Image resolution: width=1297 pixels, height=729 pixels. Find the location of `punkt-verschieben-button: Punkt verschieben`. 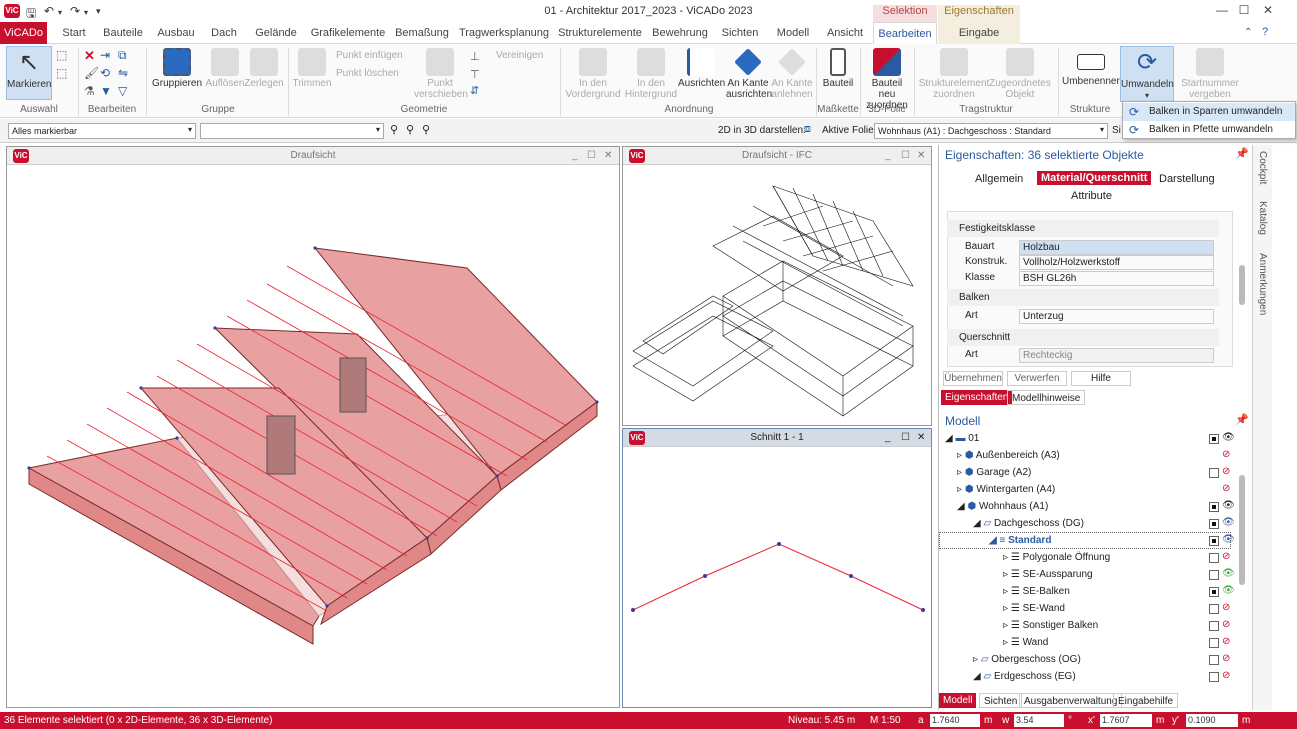

punkt-verschieben-button: Punkt verschieben is located at coordinates (441, 73).